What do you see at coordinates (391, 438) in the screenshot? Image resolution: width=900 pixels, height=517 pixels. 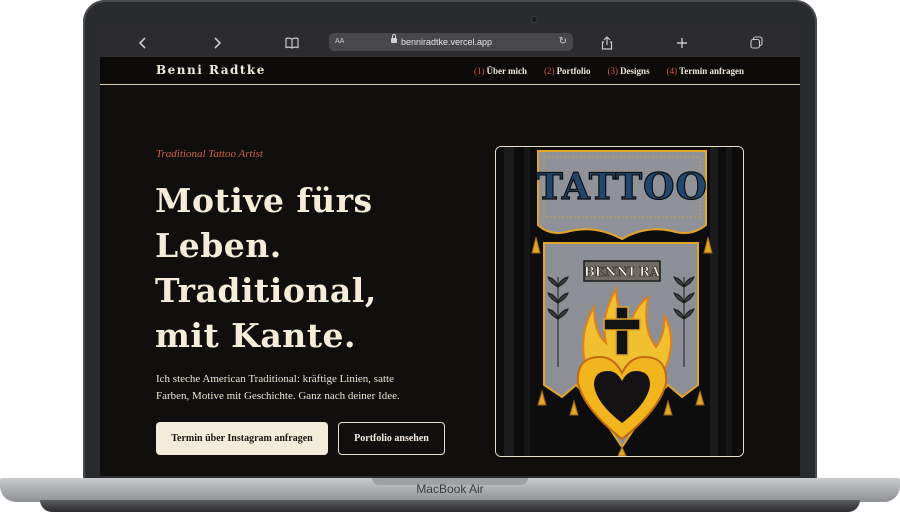 I see `portfolio-button: Portfolio ansehen` at bounding box center [391, 438].